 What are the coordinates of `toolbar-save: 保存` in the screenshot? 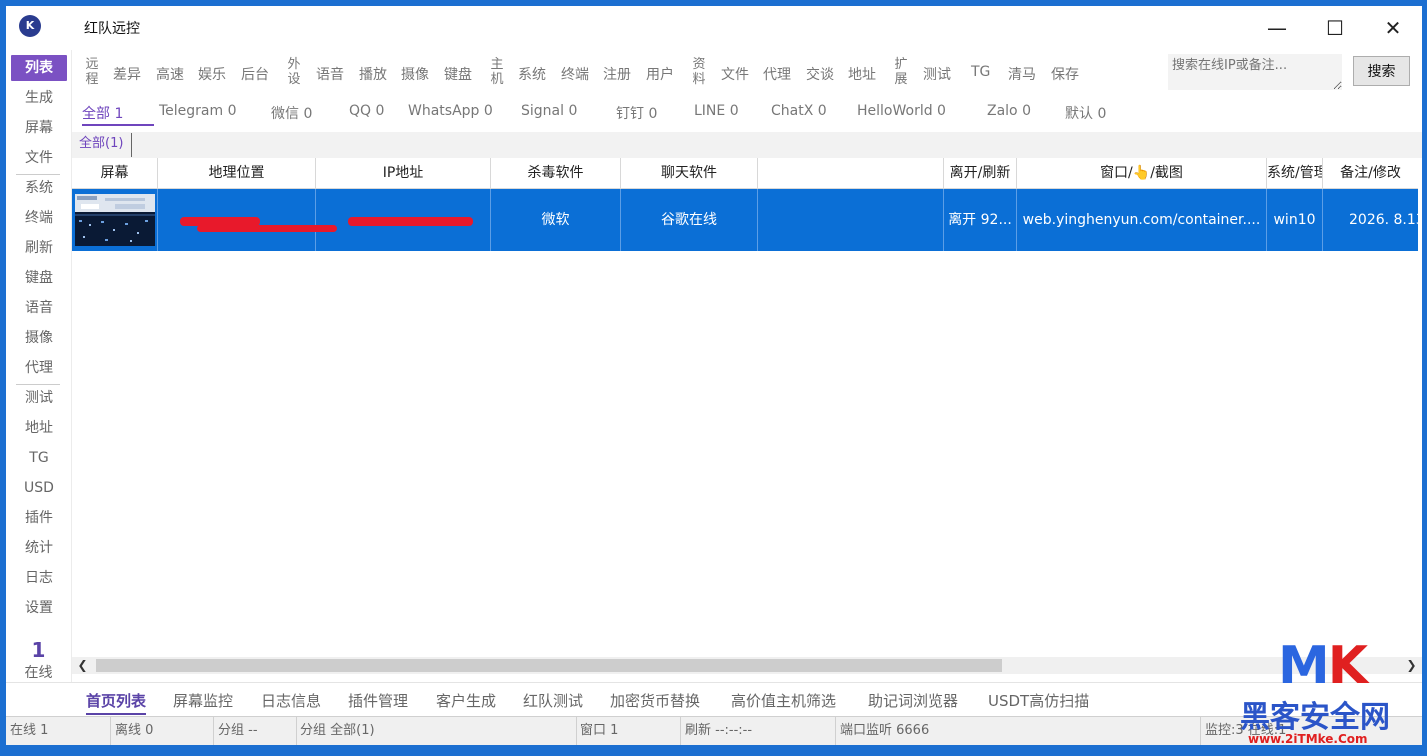 It's located at (1065, 74).